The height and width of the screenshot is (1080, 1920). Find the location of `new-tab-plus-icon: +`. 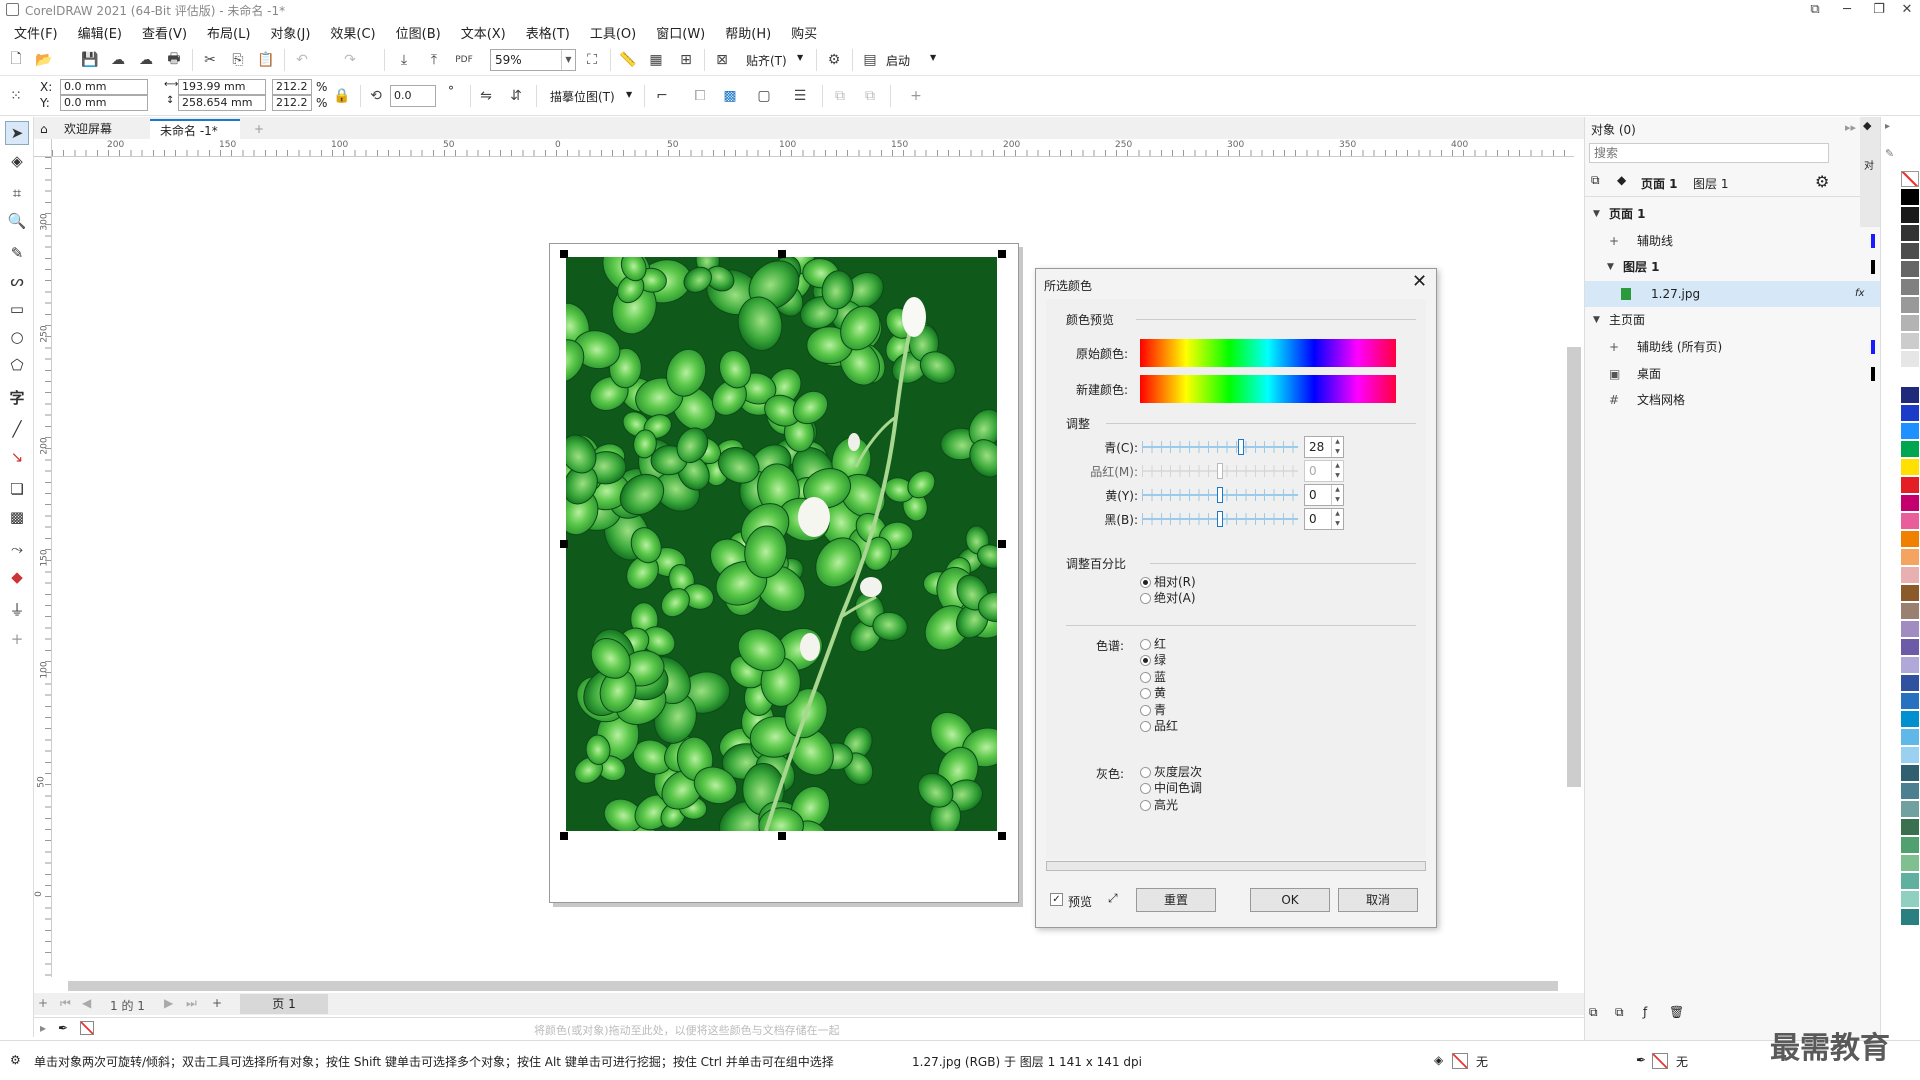

new-tab-plus-icon: + is located at coordinates (259, 129).